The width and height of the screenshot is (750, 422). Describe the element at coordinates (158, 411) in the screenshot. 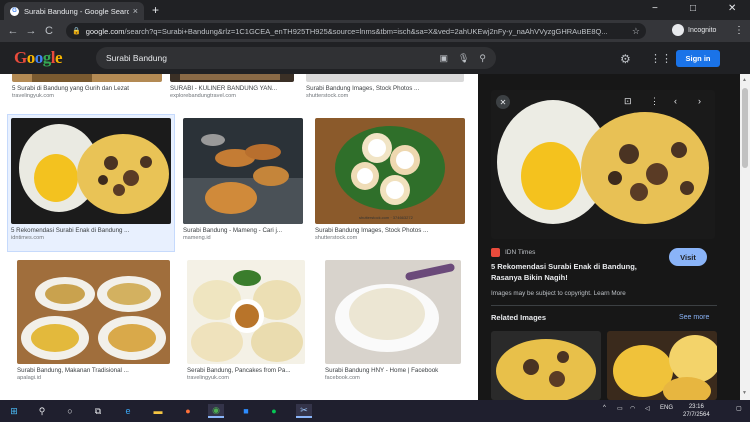

I see `file-explorer-icon: ▬` at that location.